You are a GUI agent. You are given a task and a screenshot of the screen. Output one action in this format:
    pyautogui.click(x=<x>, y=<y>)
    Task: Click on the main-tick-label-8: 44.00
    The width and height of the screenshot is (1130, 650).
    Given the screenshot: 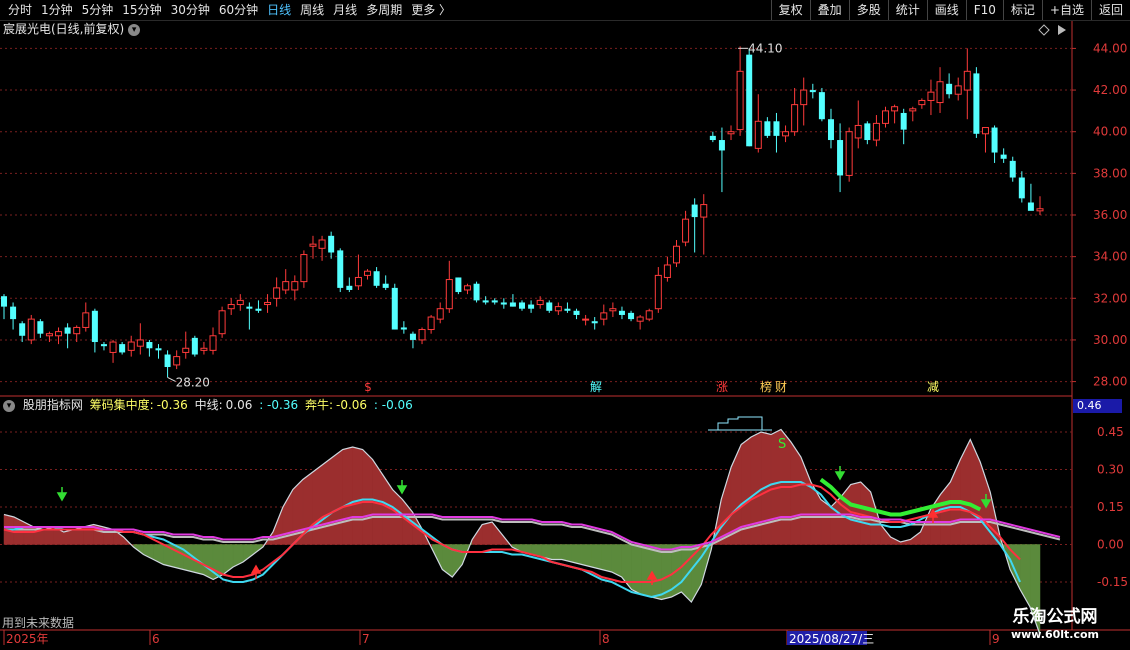 What is the action you would take?
    pyautogui.click(x=1110, y=48)
    